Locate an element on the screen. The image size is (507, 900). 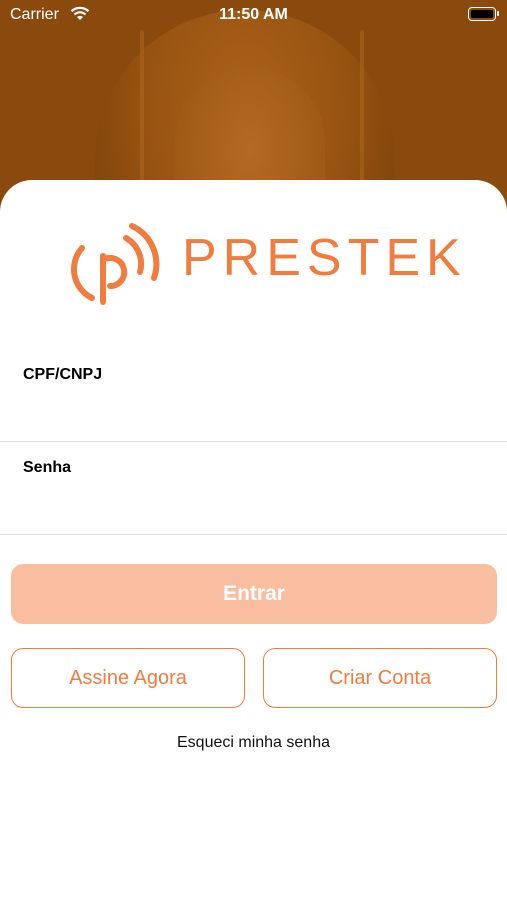
login-button: Entrar is located at coordinates (254, 594).